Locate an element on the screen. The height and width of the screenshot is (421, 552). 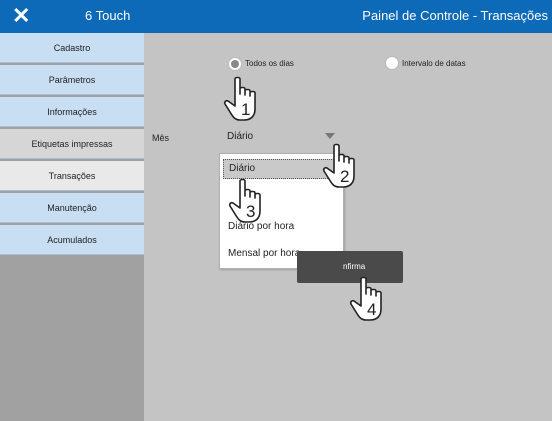
sidebar-item-transacoes: Transações is located at coordinates (72, 176).